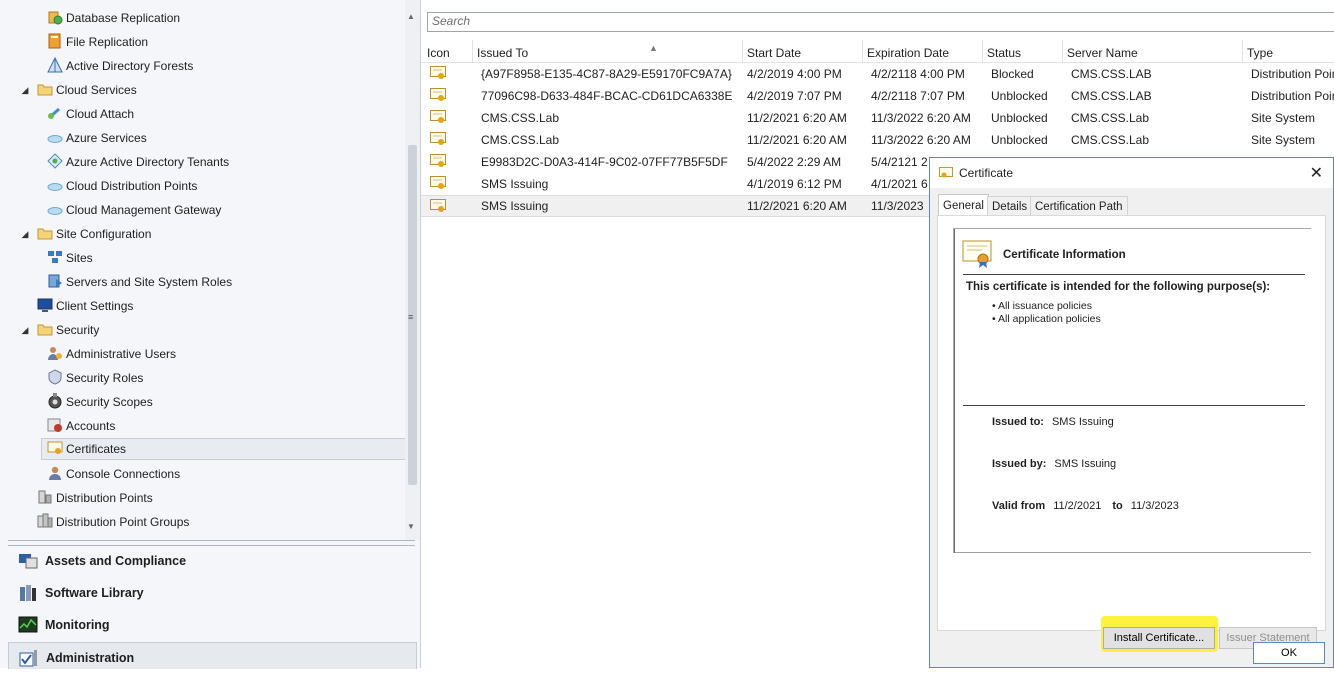 The image size is (1334, 673). What do you see at coordinates (55, 401) in the screenshot?
I see `security-scopes-icon` at bounding box center [55, 401].